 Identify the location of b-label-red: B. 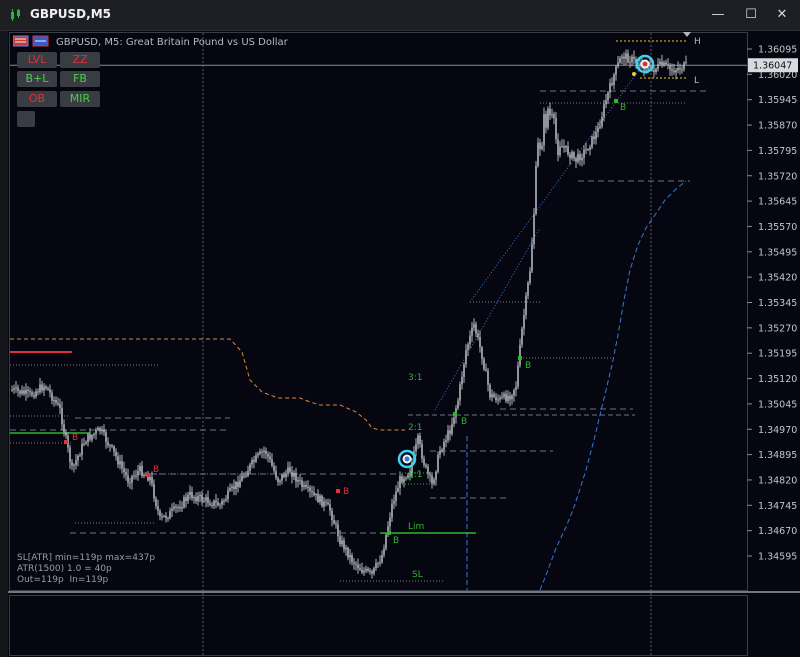
(75, 438).